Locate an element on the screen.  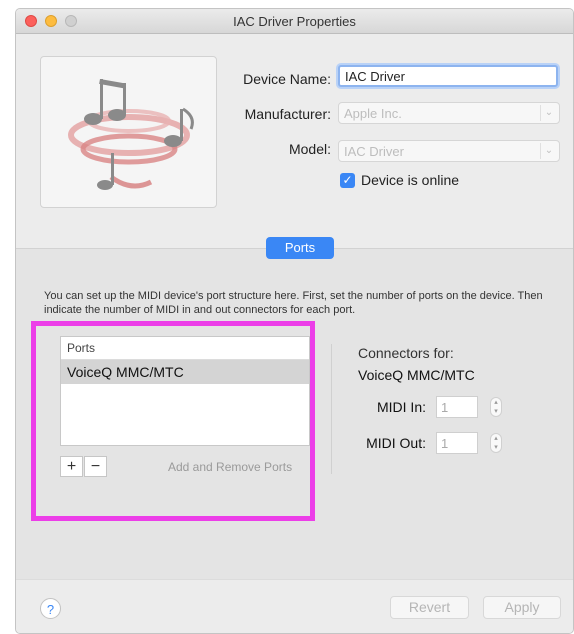
model-value: IAC Driver is located at coordinates (374, 151).